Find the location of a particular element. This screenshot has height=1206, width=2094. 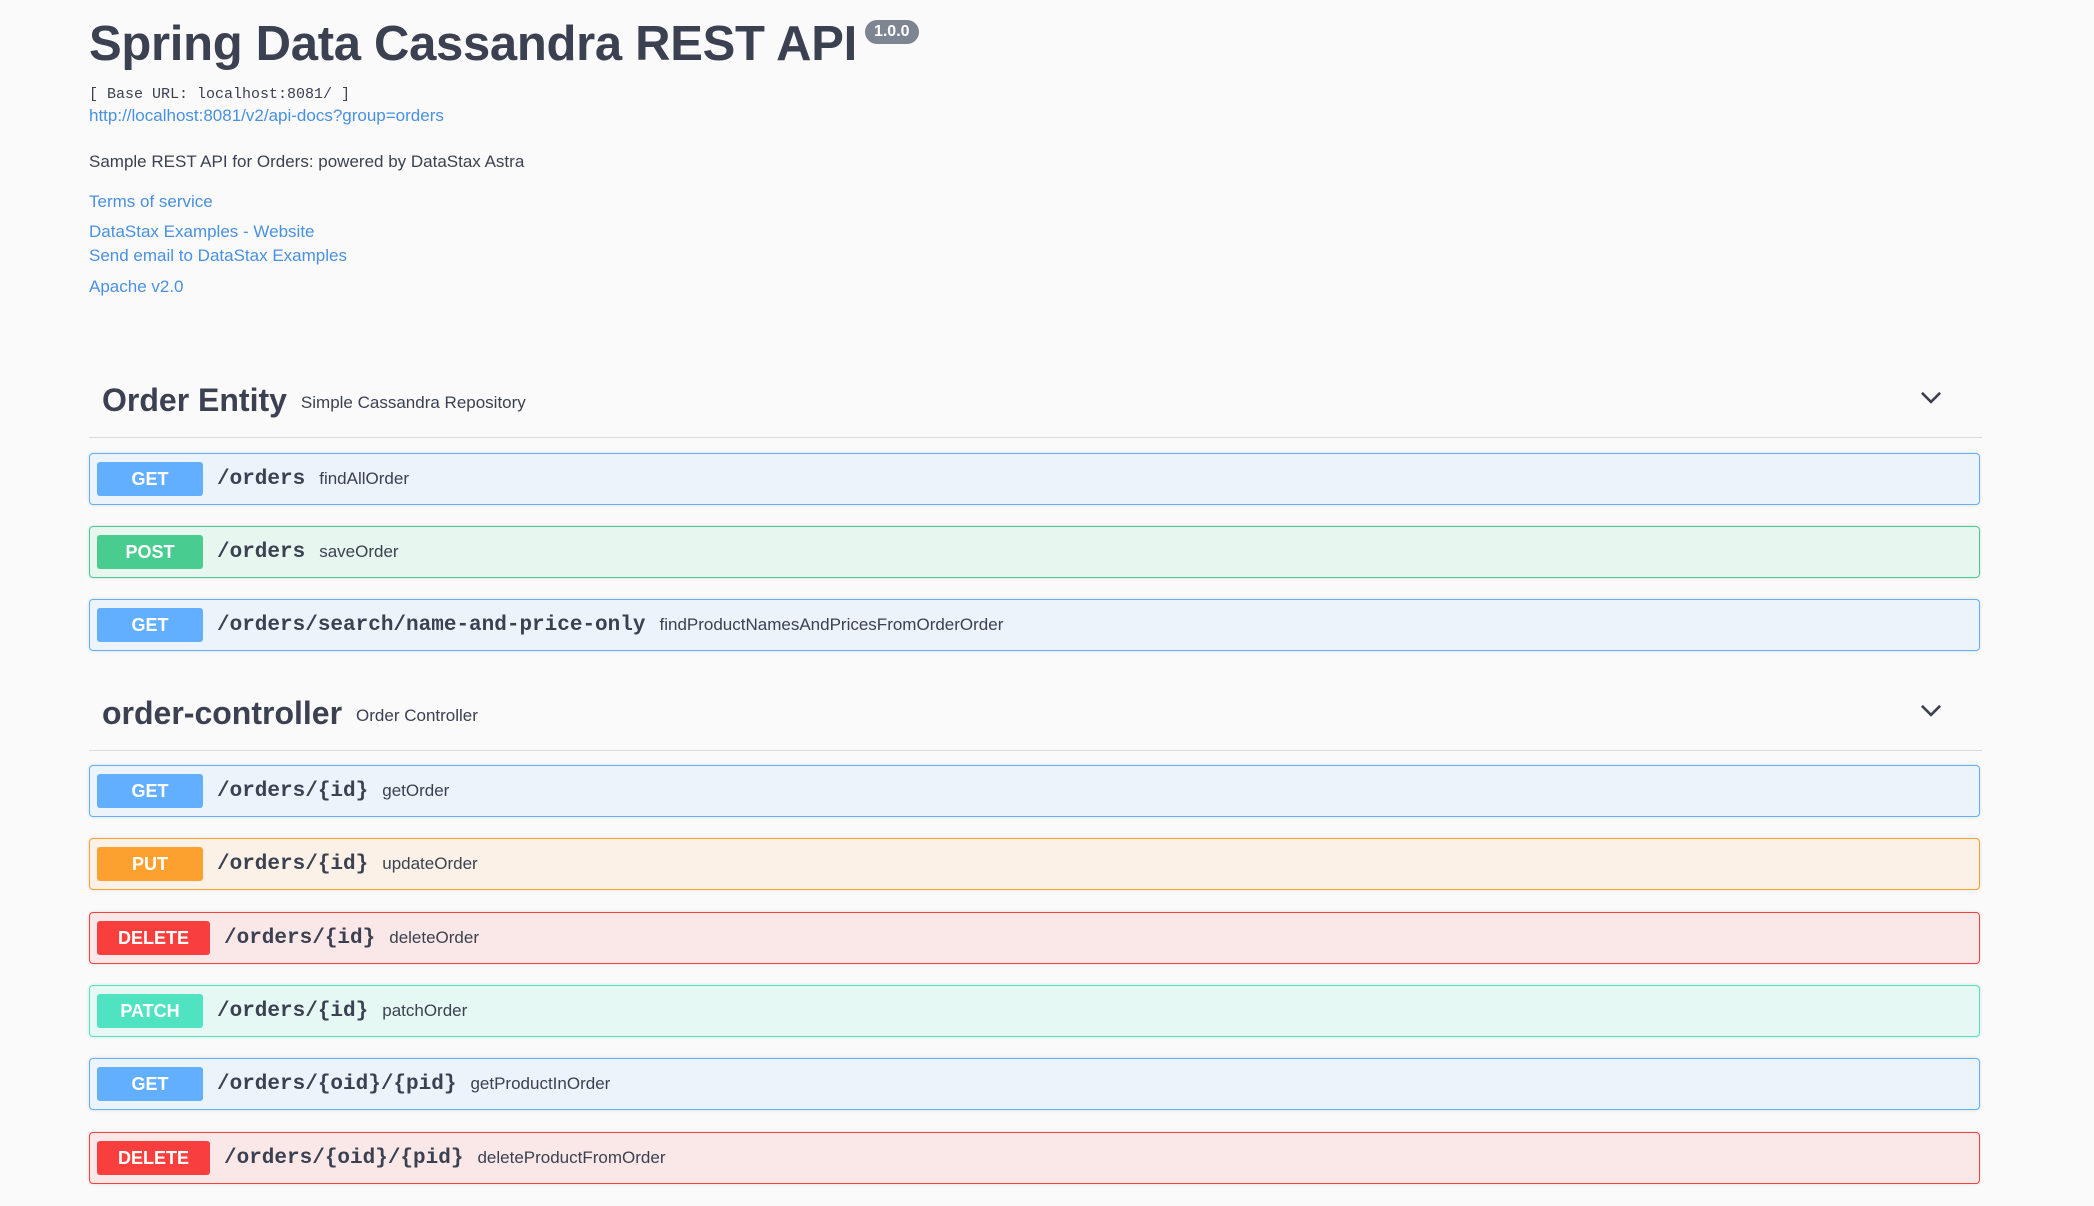

operation-summary: getOrder is located at coordinates (416, 790).